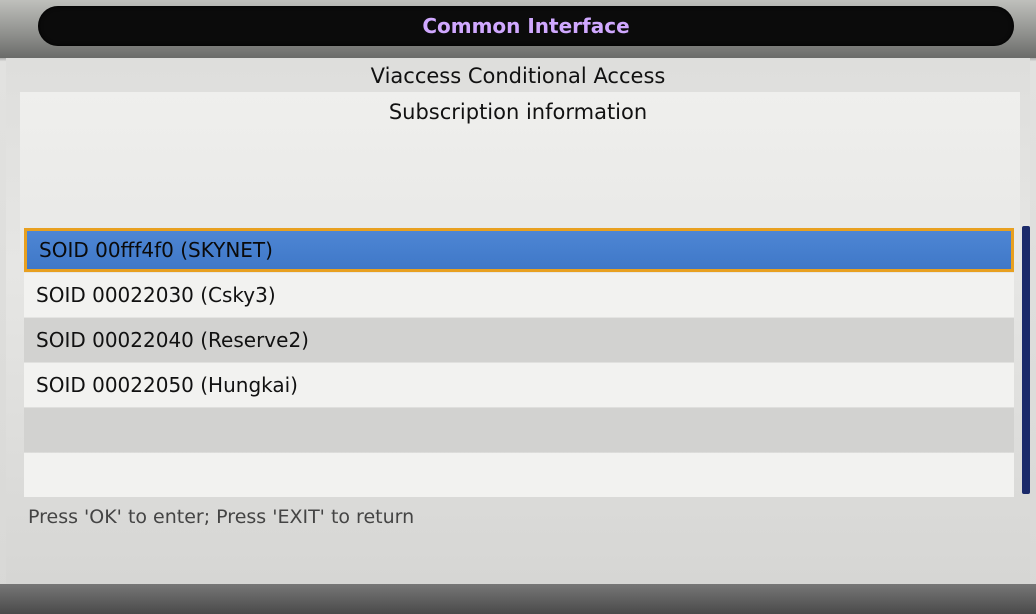  Describe the element at coordinates (519, 340) in the screenshot. I see `list-item: SOID 00022040 (Reserve2)` at that location.